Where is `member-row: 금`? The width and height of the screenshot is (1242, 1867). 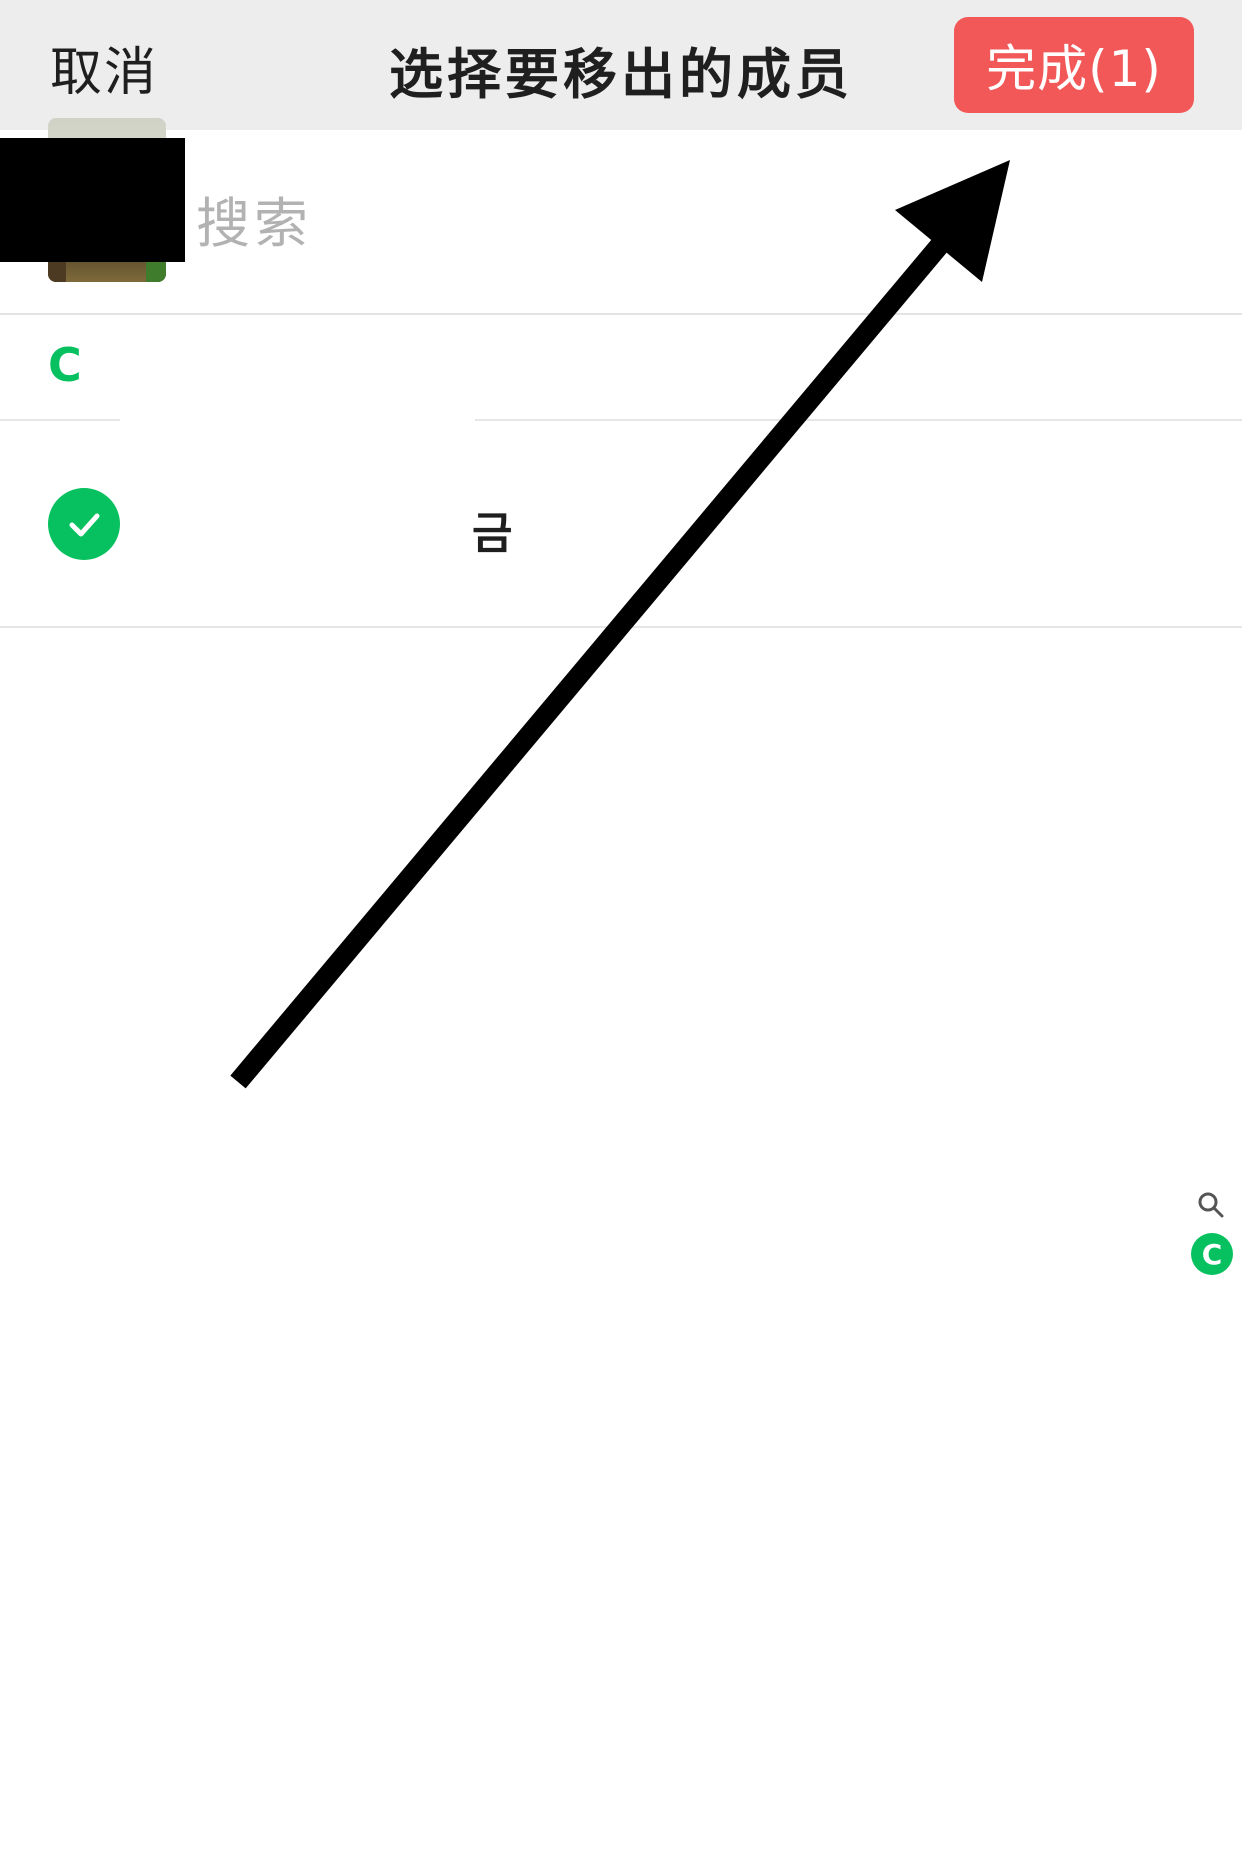 member-row: 금 is located at coordinates (621, 524).